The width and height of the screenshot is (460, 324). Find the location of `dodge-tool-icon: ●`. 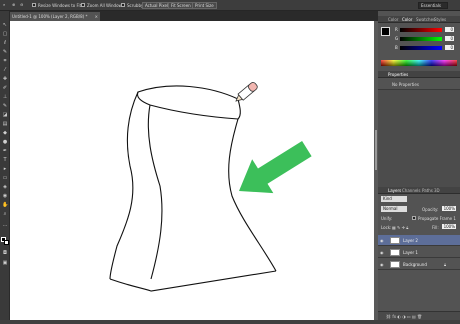

dodge-tool-icon: ● is located at coordinates (5, 142).